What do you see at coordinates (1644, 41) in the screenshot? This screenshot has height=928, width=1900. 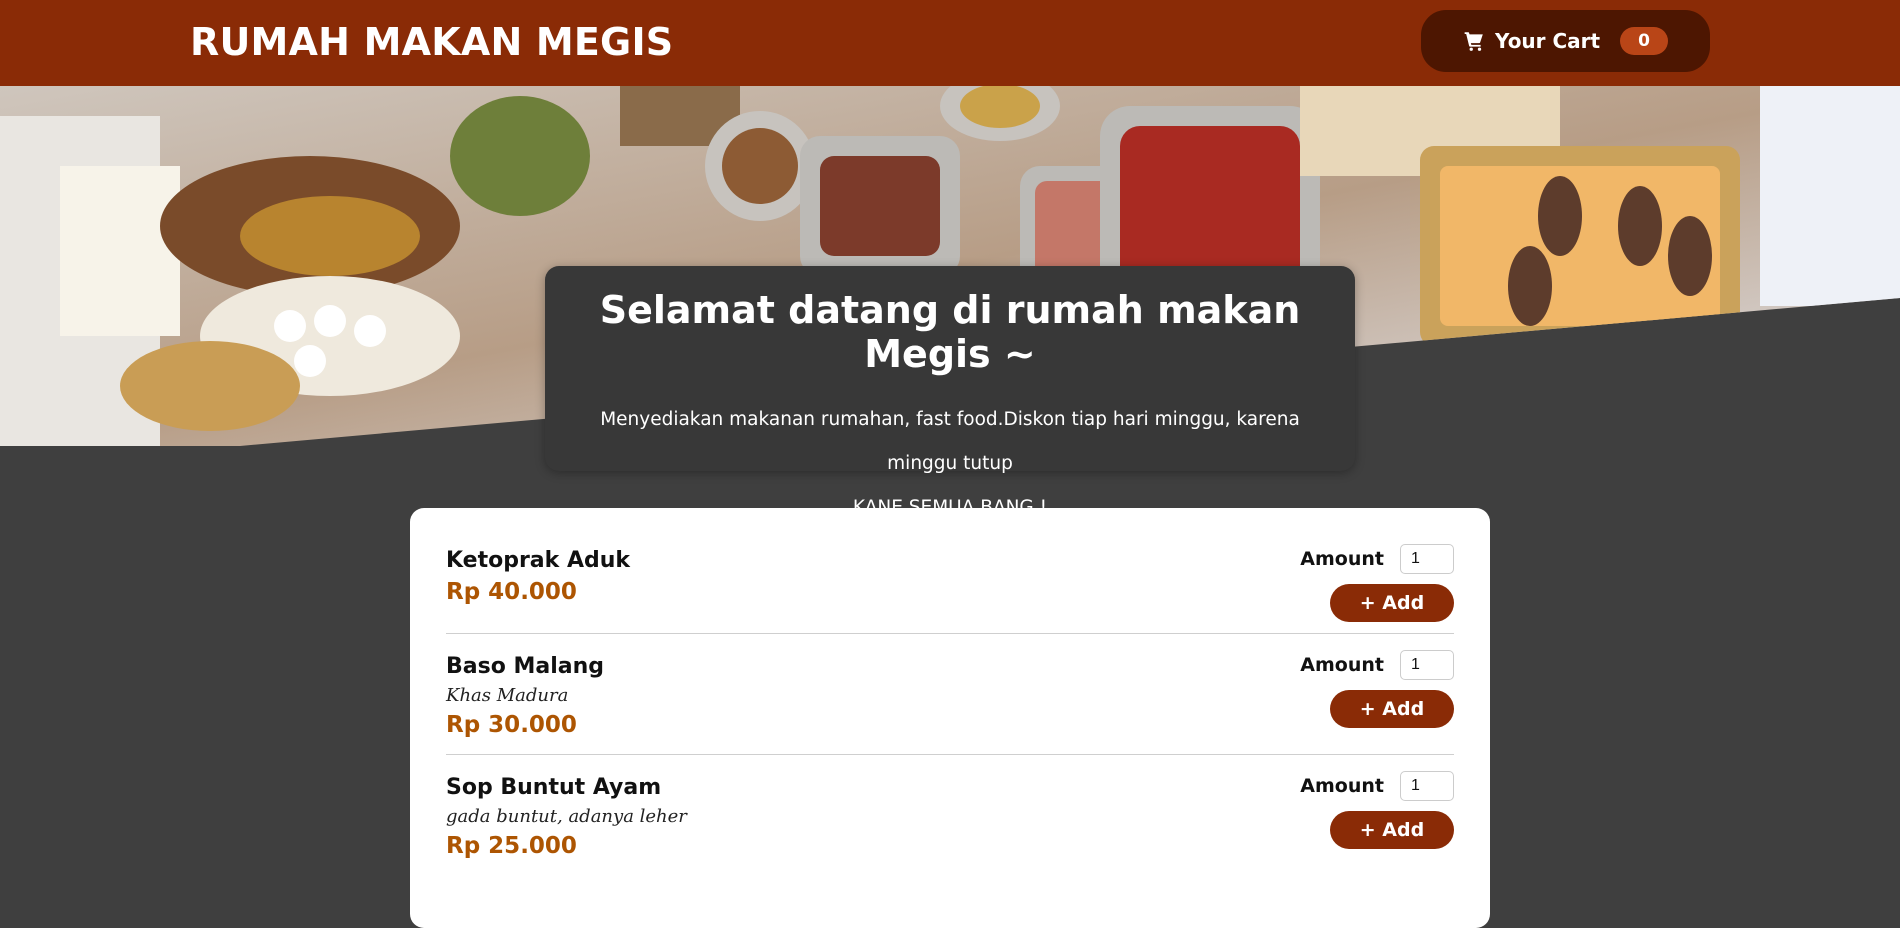 I see `cart-count-badge: 0` at bounding box center [1644, 41].